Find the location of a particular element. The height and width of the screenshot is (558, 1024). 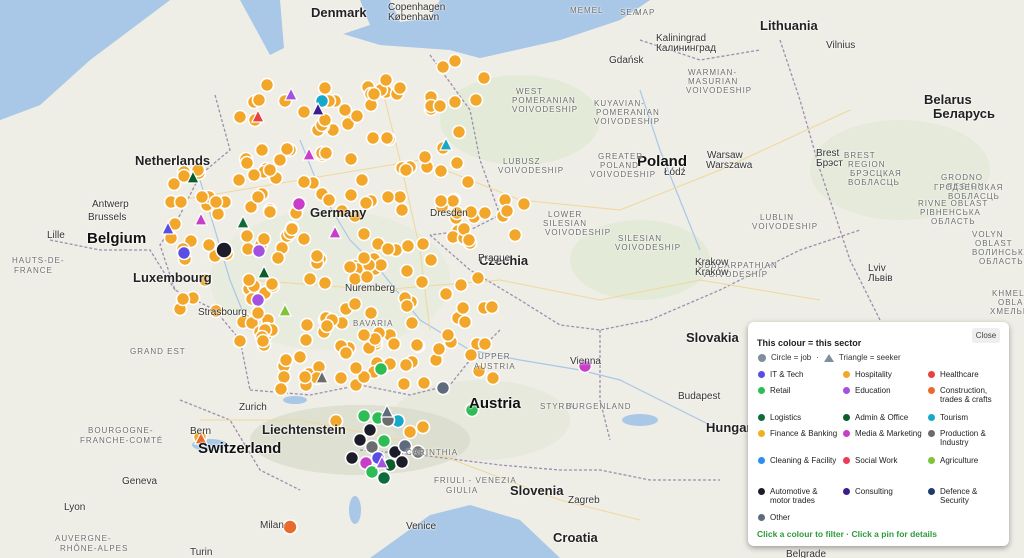

sector-filter-healthcare: Healthcare is located at coordinates (968, 374).